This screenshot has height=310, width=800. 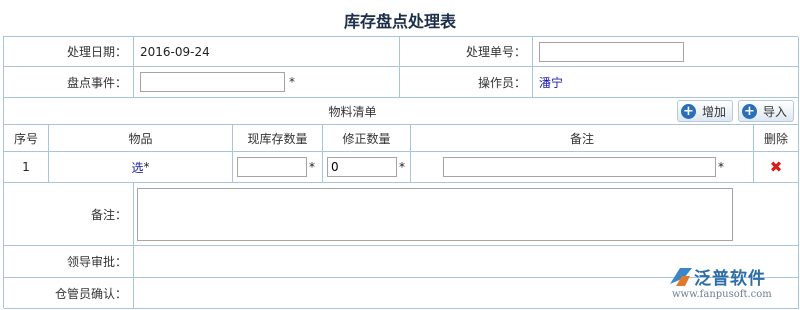 What do you see at coordinates (212, 82) in the screenshot?
I see `event-input` at bounding box center [212, 82].